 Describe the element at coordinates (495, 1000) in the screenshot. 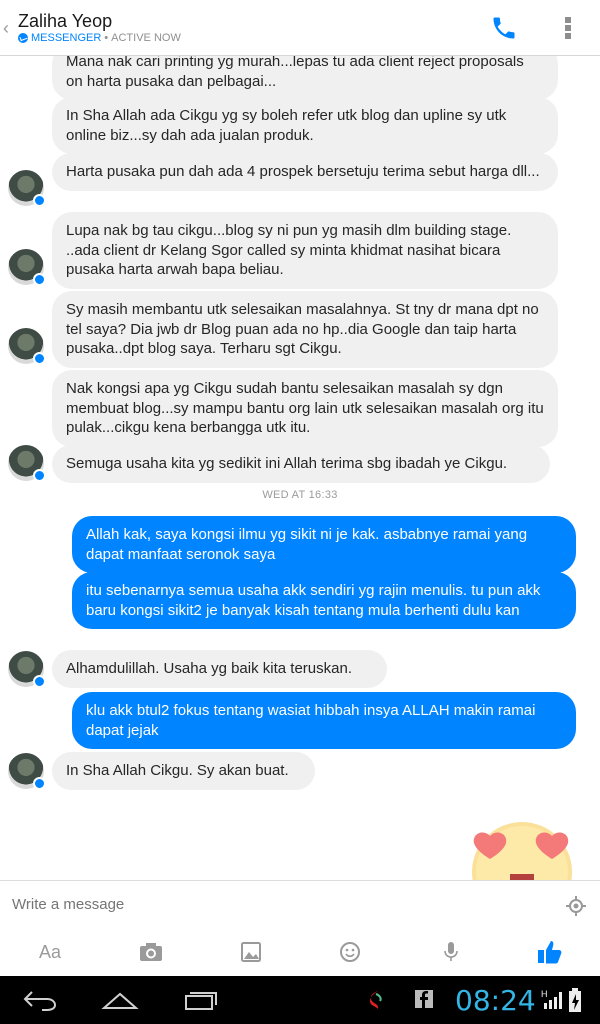

I see `status-clock: 08:24` at that location.